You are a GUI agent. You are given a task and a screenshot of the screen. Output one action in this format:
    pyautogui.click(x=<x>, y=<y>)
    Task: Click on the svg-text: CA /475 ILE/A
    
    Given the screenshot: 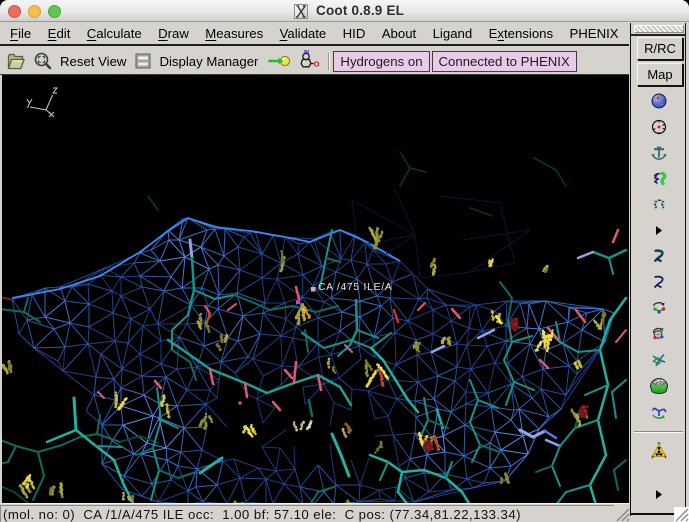 What is the action you would take?
    pyautogui.click(x=355, y=287)
    